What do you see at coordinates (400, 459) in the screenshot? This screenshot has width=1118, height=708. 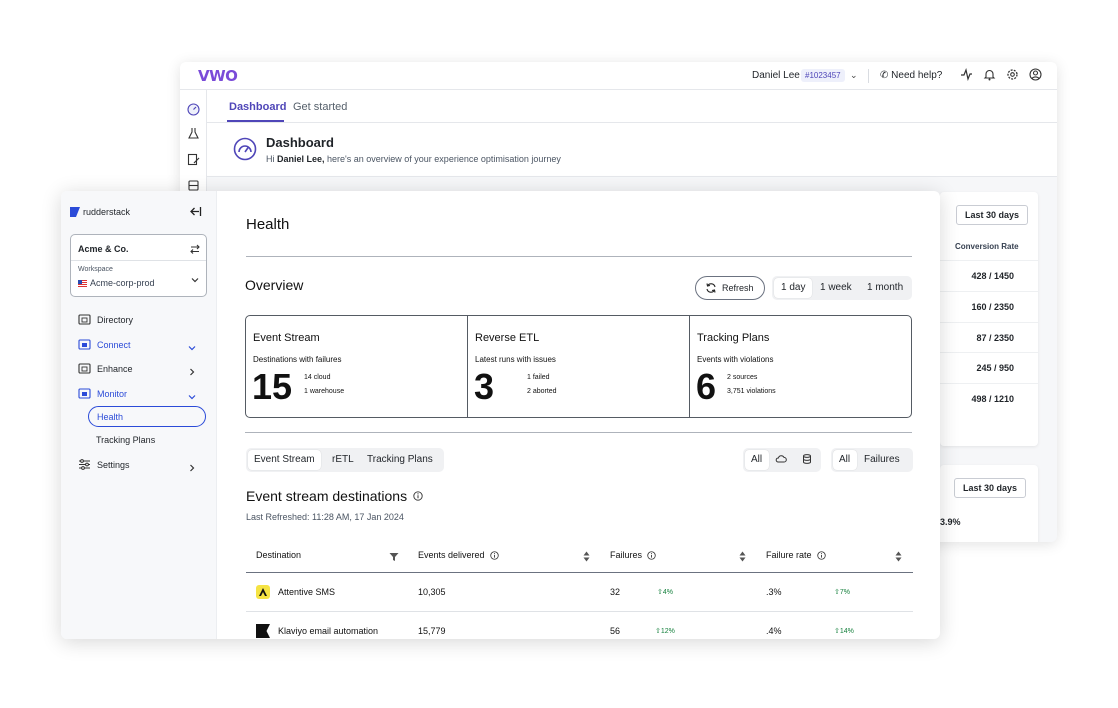 I see `tab-tracking-plans: Tracking Plans` at bounding box center [400, 459].